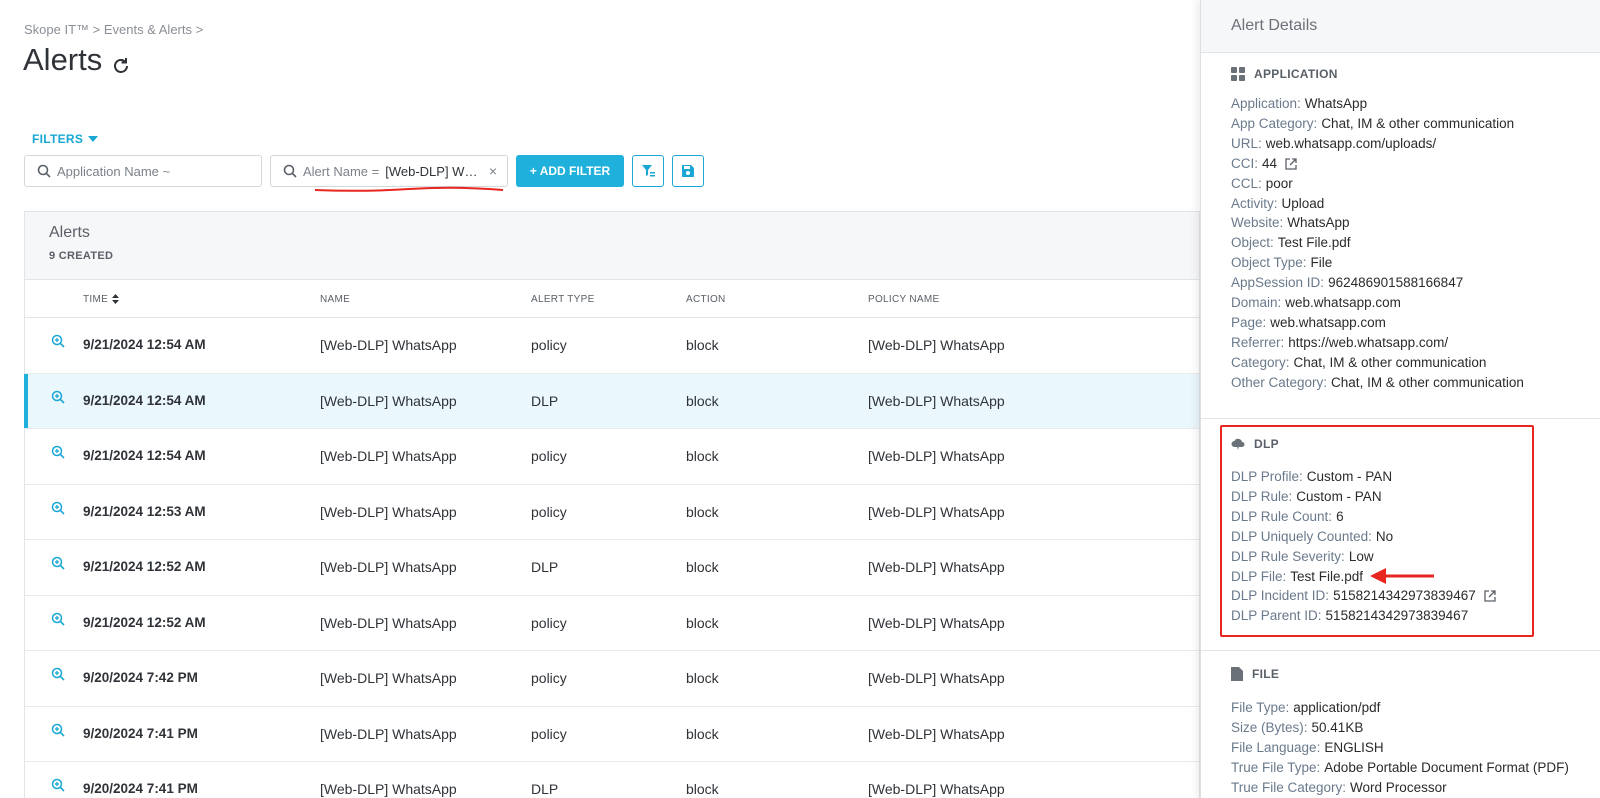 The height and width of the screenshot is (798, 1600). I want to click on detail-field-label: Page:, so click(1249, 322).